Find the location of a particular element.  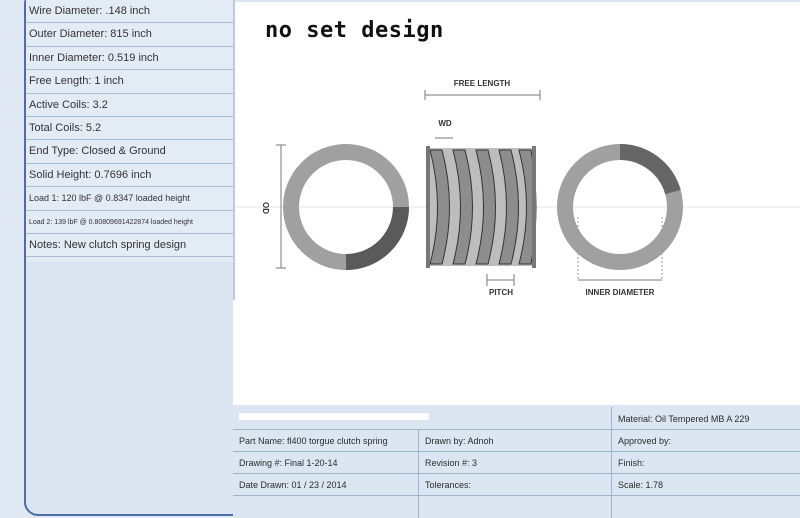

ring-shade-right is located at coordinates (650, 169).